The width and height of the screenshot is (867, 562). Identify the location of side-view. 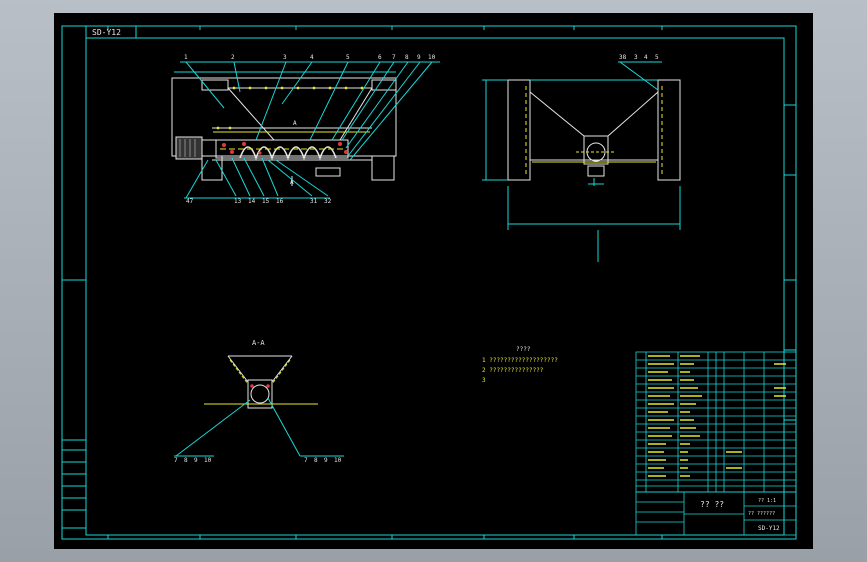
(594, 130).